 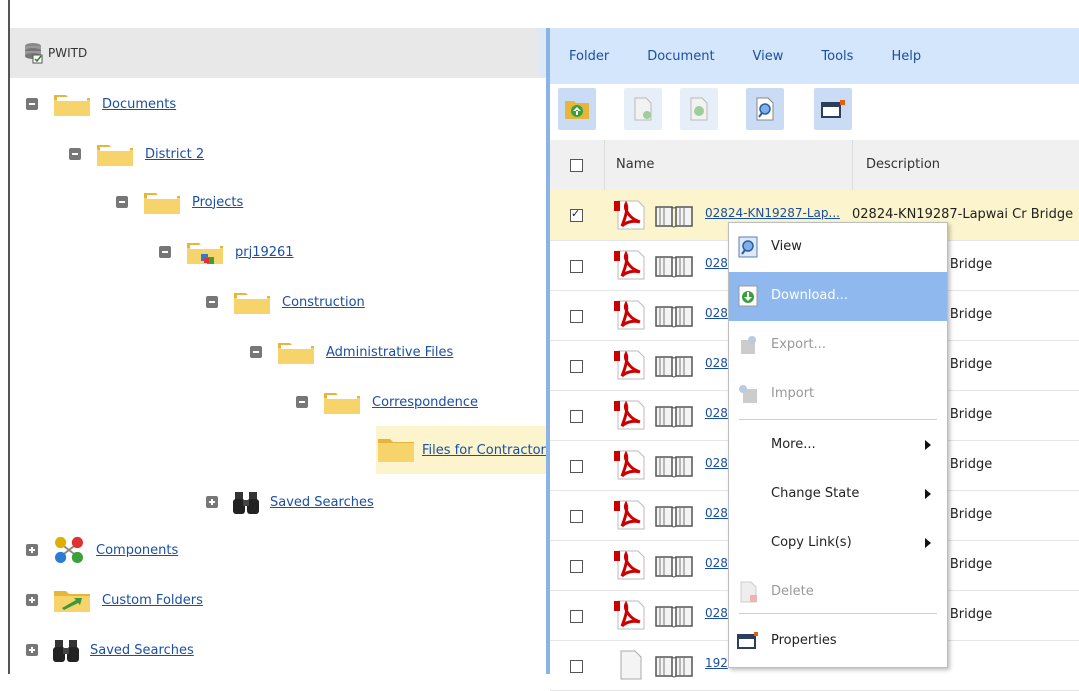 I want to click on tree-node-saved-searches: Saved Searches, so click(x=110, y=650).